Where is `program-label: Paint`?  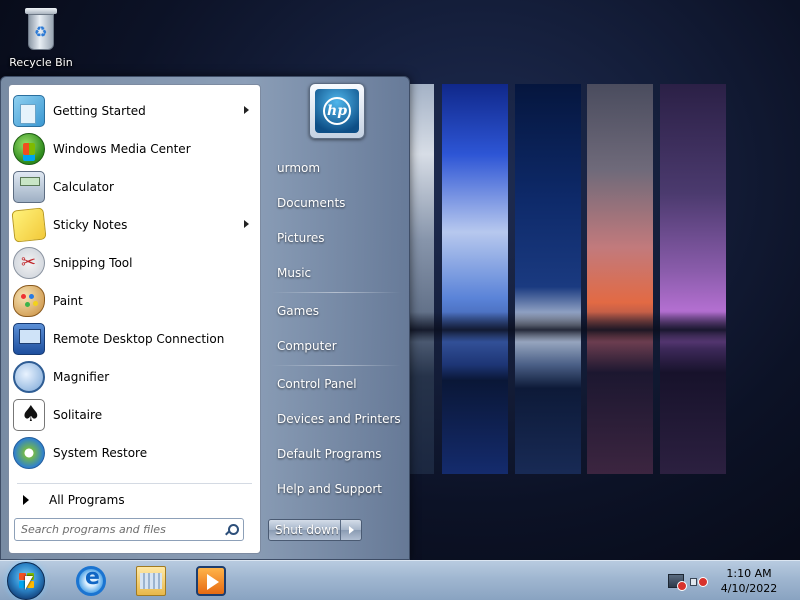 program-label: Paint is located at coordinates (68, 301).